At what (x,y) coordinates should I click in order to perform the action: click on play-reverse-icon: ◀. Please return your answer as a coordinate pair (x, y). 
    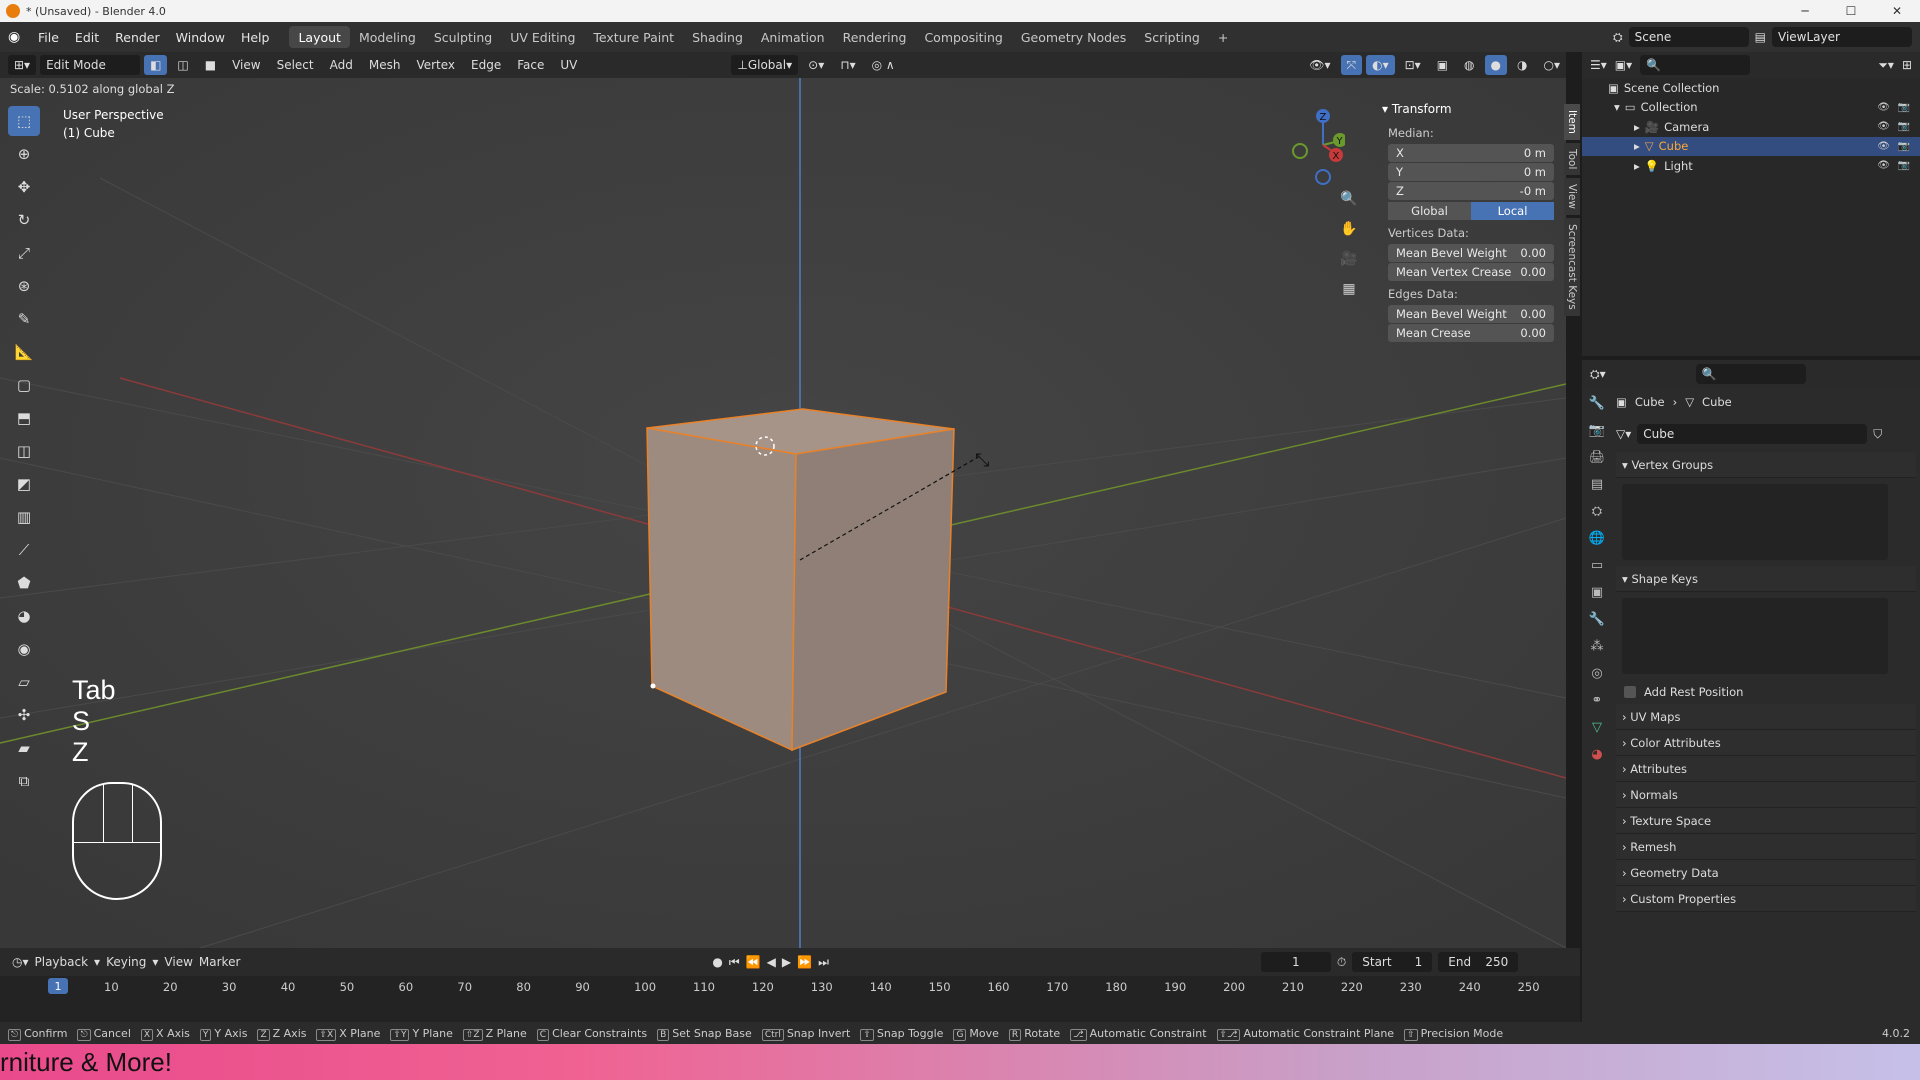
    Looking at the image, I should click on (771, 962).